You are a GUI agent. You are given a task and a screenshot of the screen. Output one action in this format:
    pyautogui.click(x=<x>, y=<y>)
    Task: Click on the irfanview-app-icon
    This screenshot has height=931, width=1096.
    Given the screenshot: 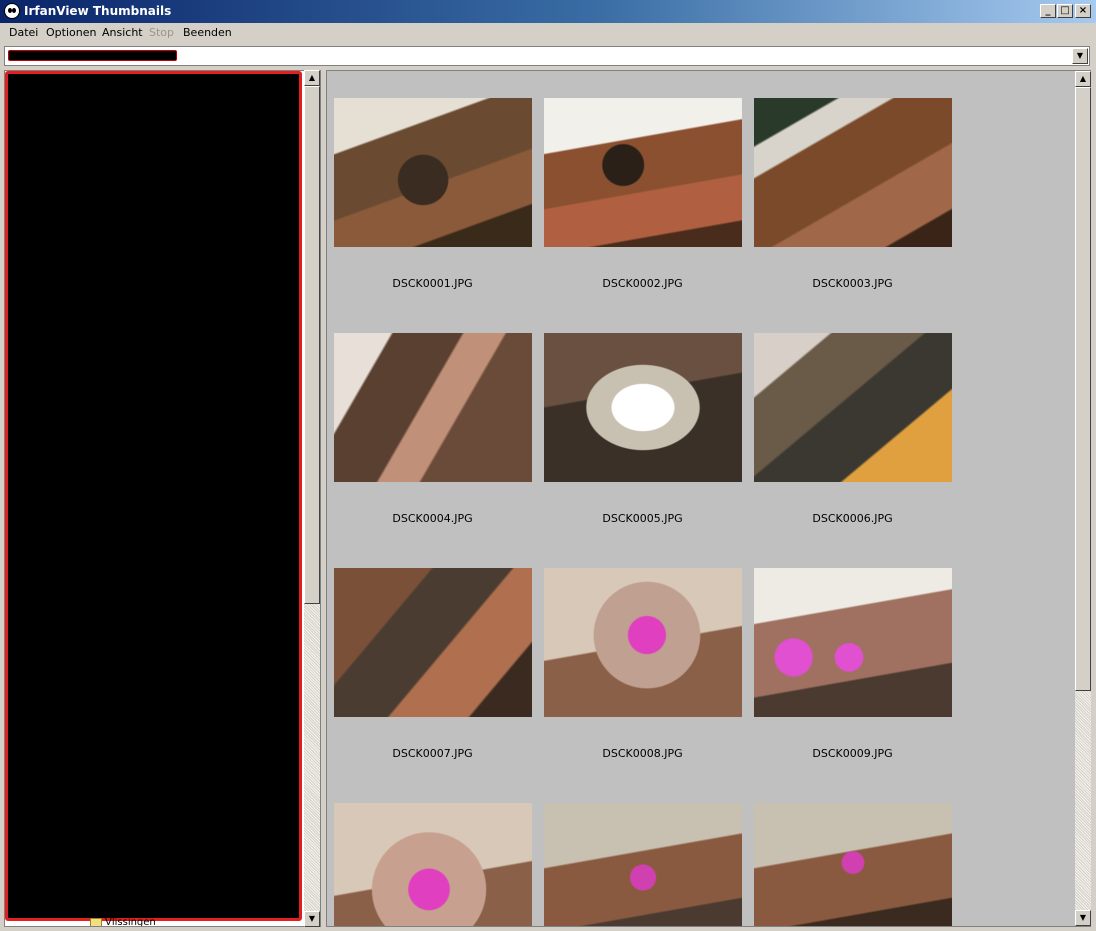 What is the action you would take?
    pyautogui.click(x=12, y=11)
    